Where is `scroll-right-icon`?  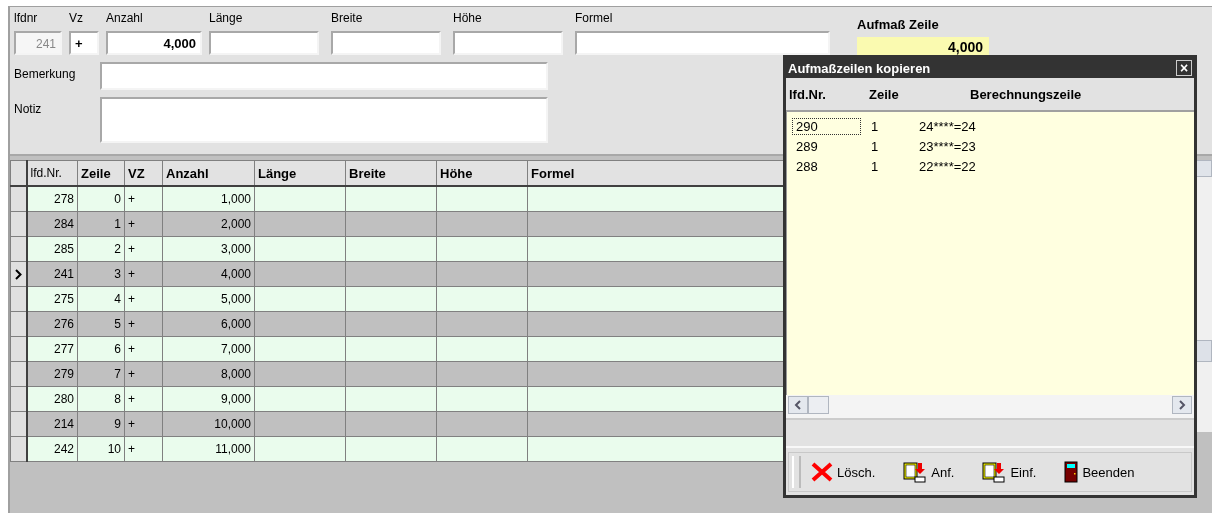
scroll-right-icon is located at coordinates (1182, 405).